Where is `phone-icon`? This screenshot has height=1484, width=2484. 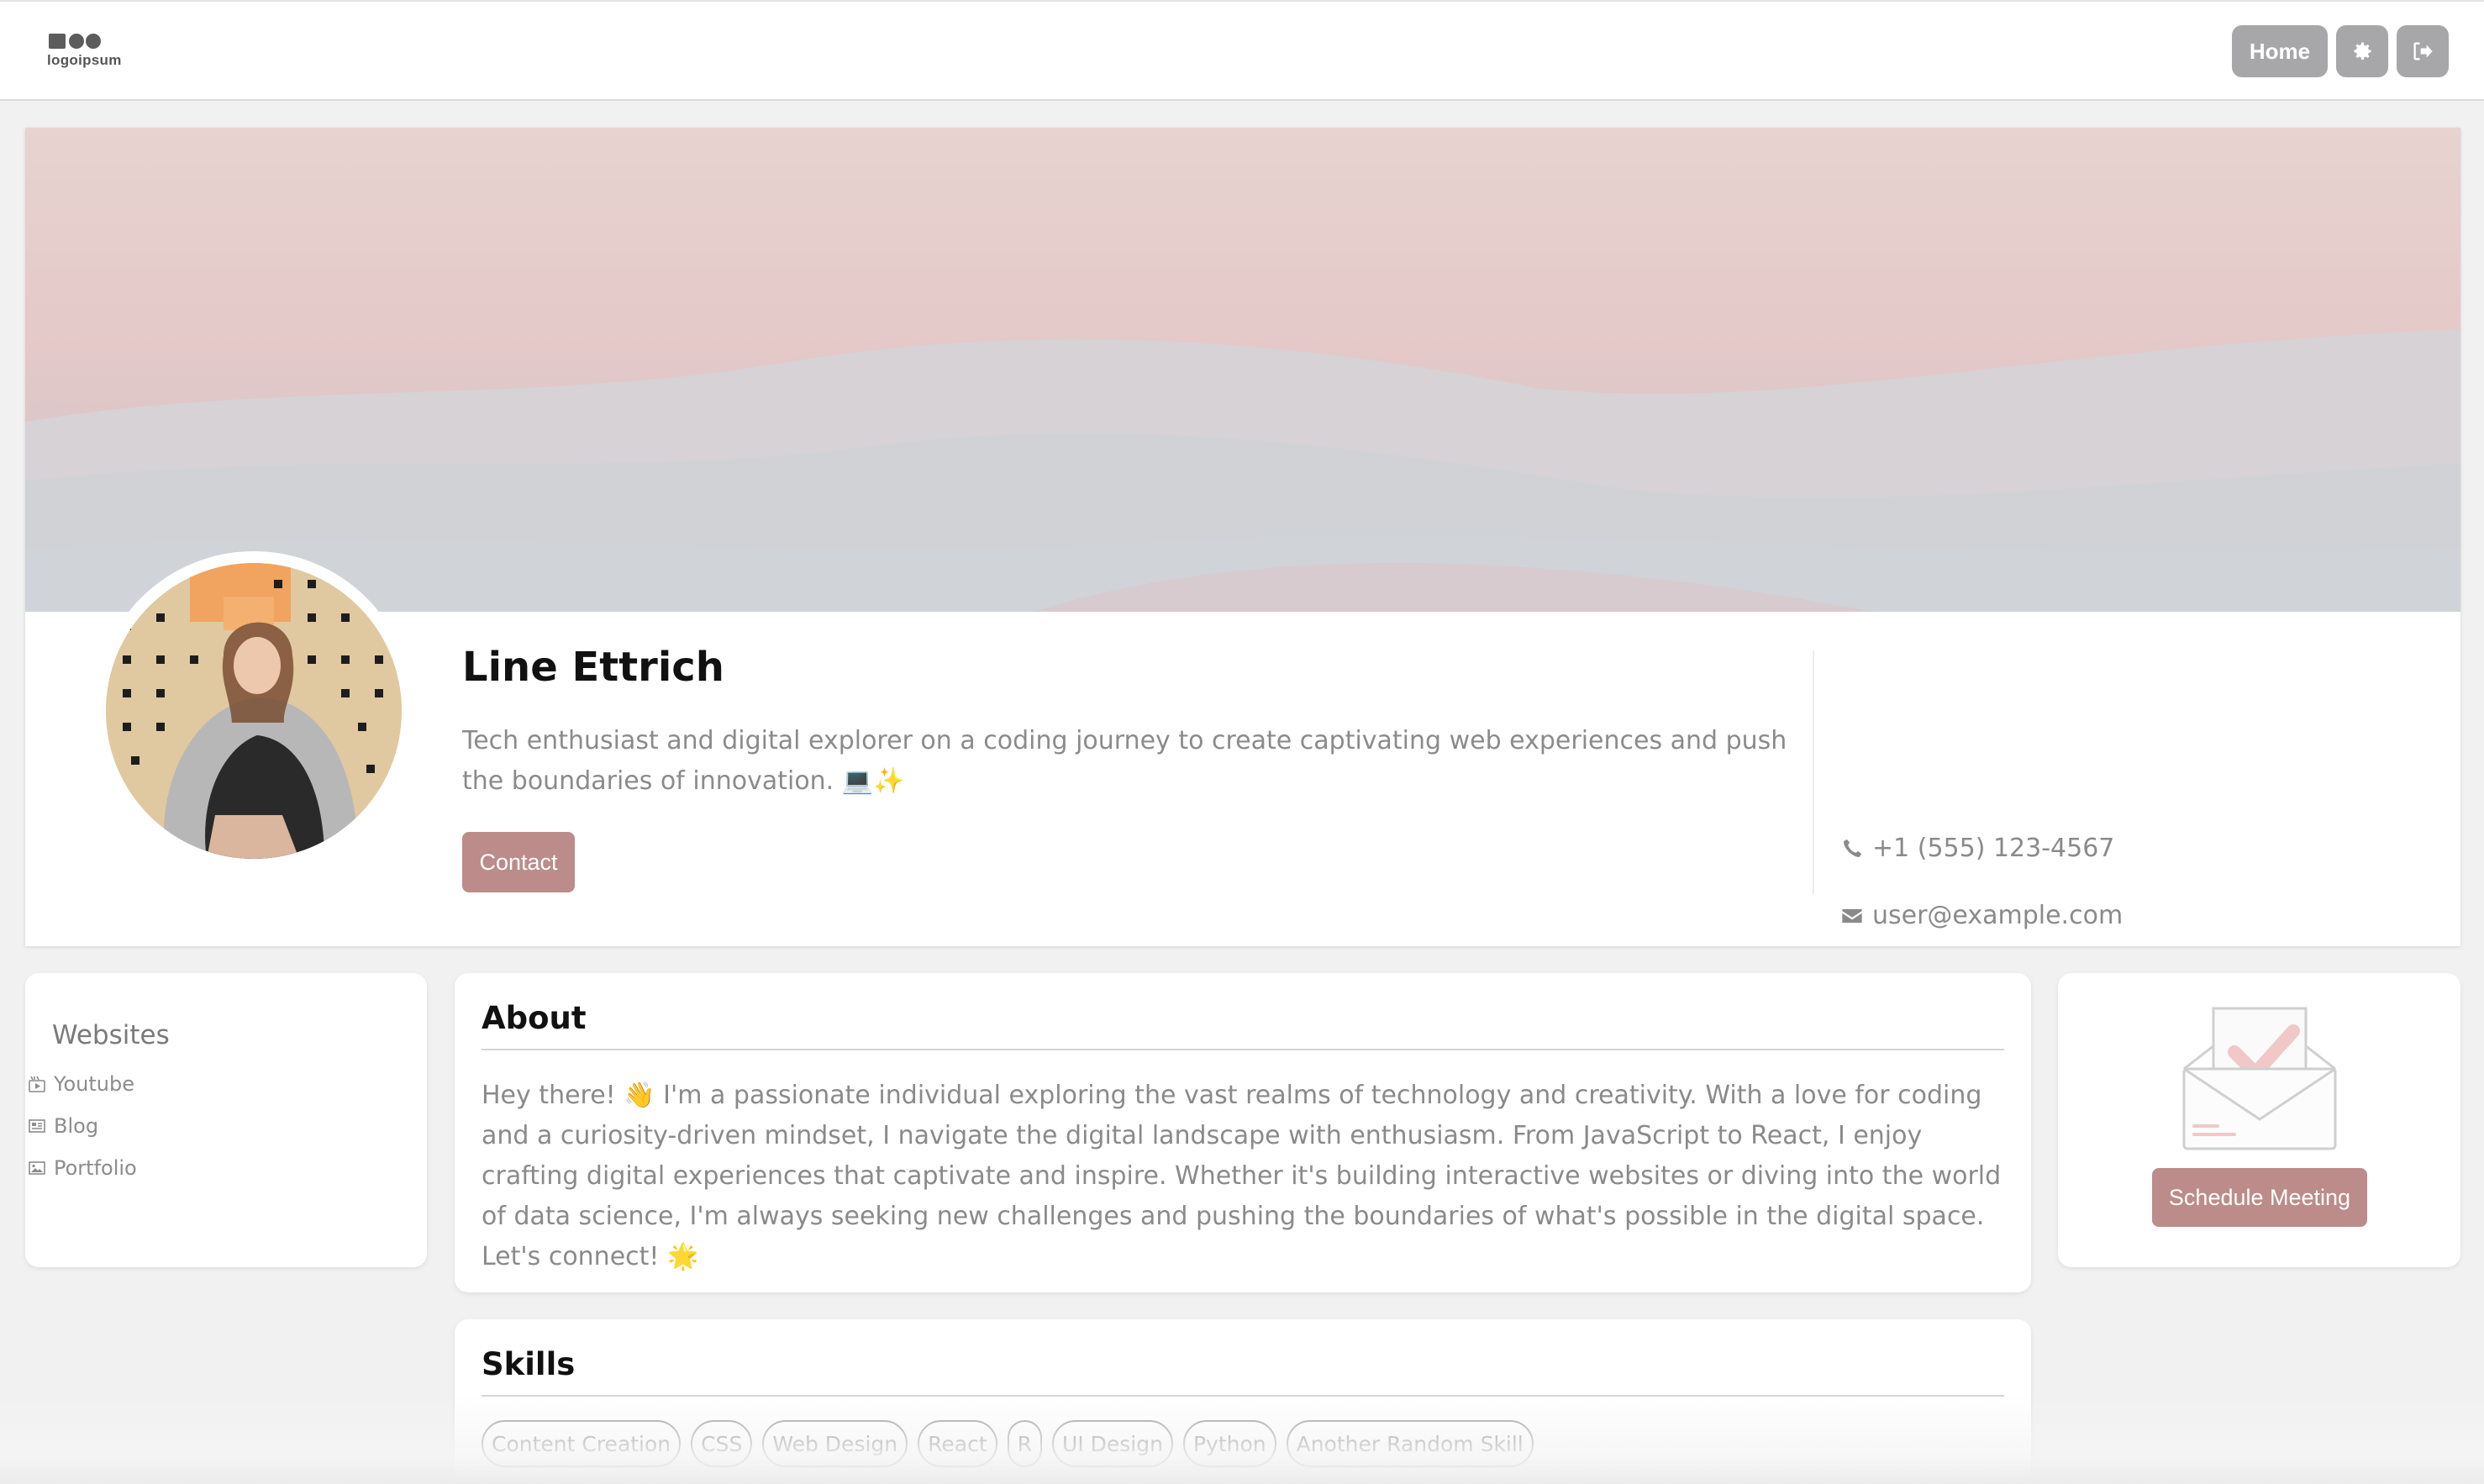 phone-icon is located at coordinates (1853, 848).